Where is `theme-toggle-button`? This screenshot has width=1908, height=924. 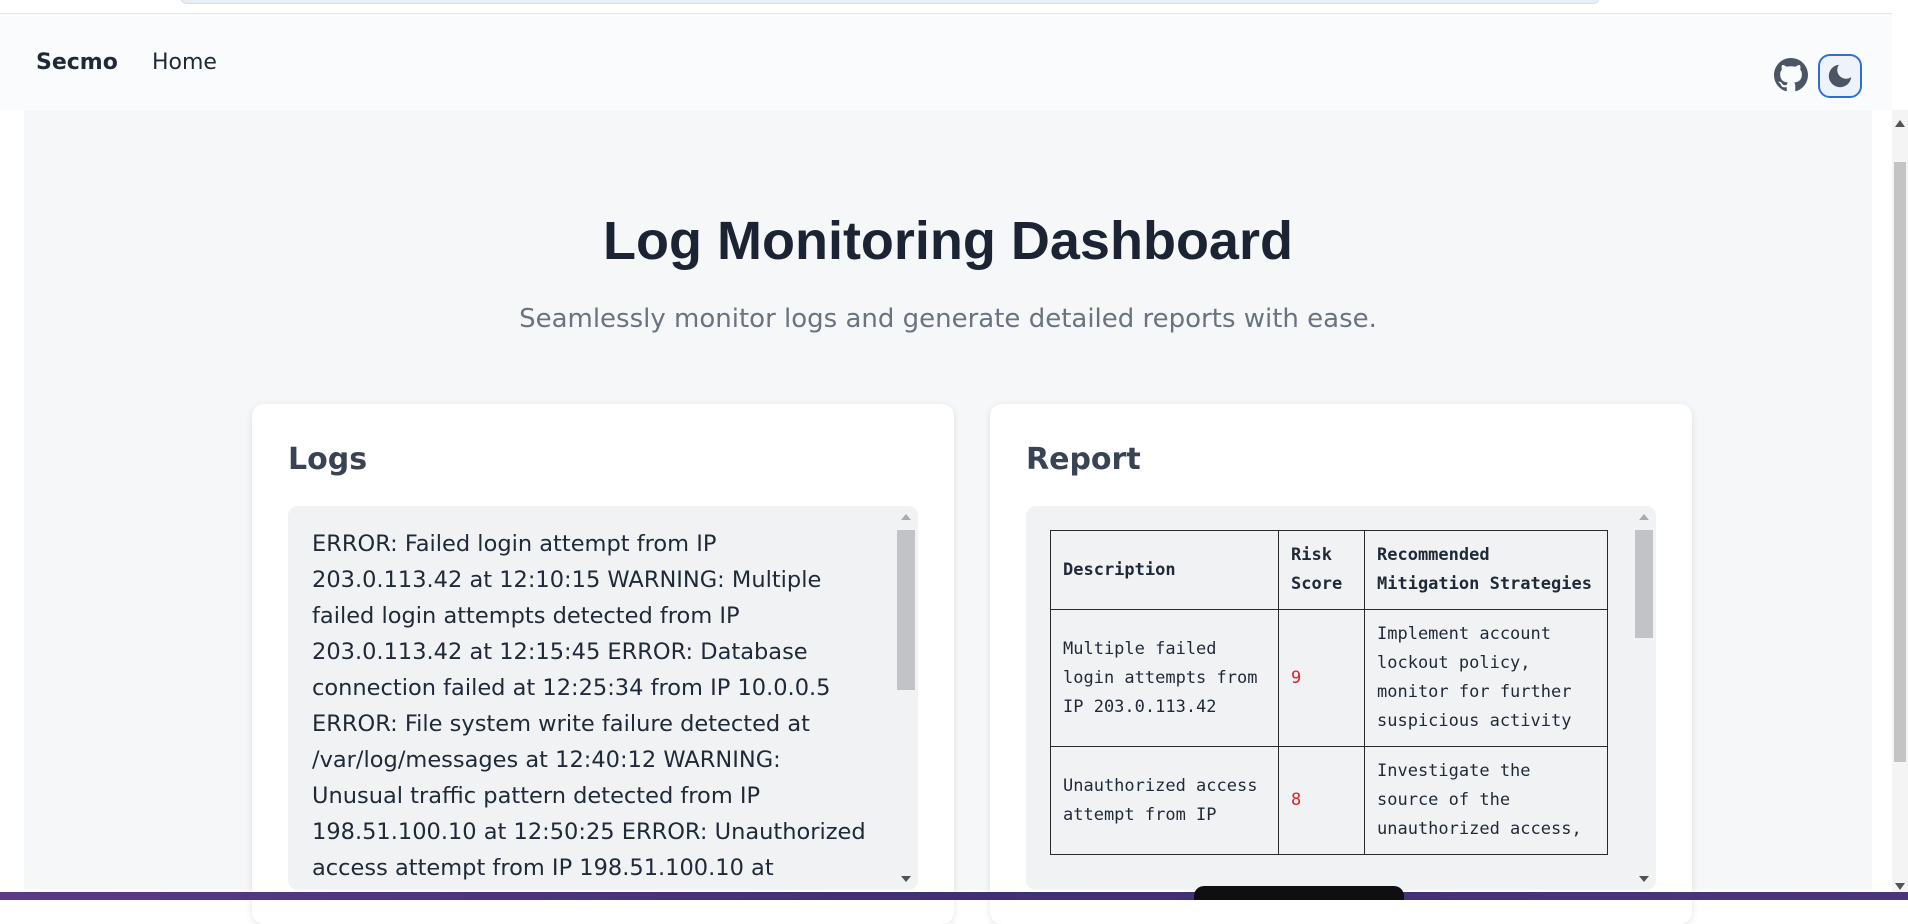 theme-toggle-button is located at coordinates (1840, 76).